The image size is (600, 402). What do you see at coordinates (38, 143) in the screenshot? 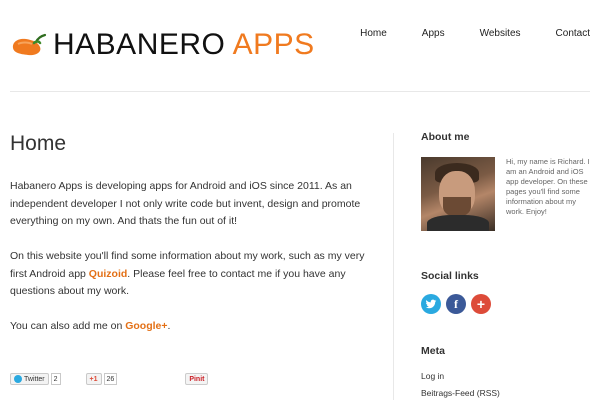
I see `page-title: Home` at bounding box center [38, 143].